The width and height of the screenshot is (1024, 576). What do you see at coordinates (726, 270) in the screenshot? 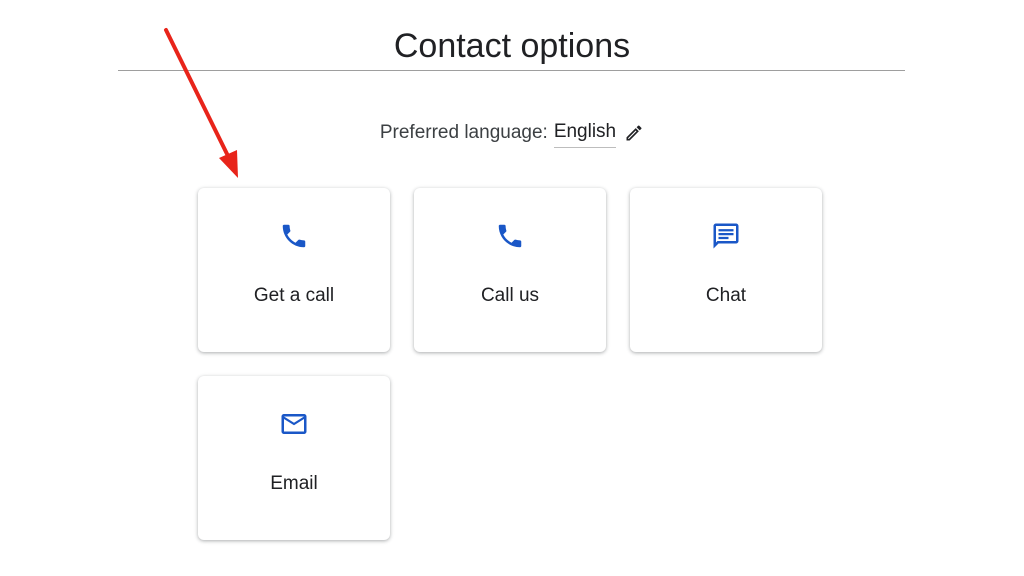
I see `chat-option: Chat` at bounding box center [726, 270].